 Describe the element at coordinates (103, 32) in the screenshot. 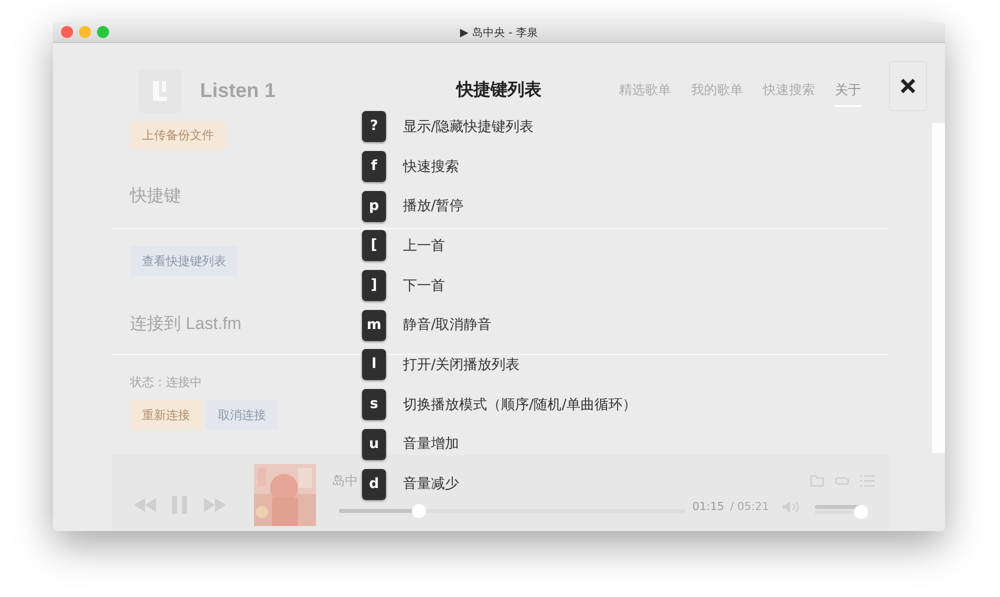

I see `zoom-window-button` at that location.